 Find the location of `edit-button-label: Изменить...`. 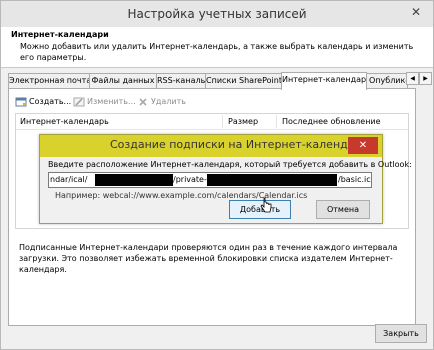

edit-button-label: Изменить... is located at coordinates (111, 101).